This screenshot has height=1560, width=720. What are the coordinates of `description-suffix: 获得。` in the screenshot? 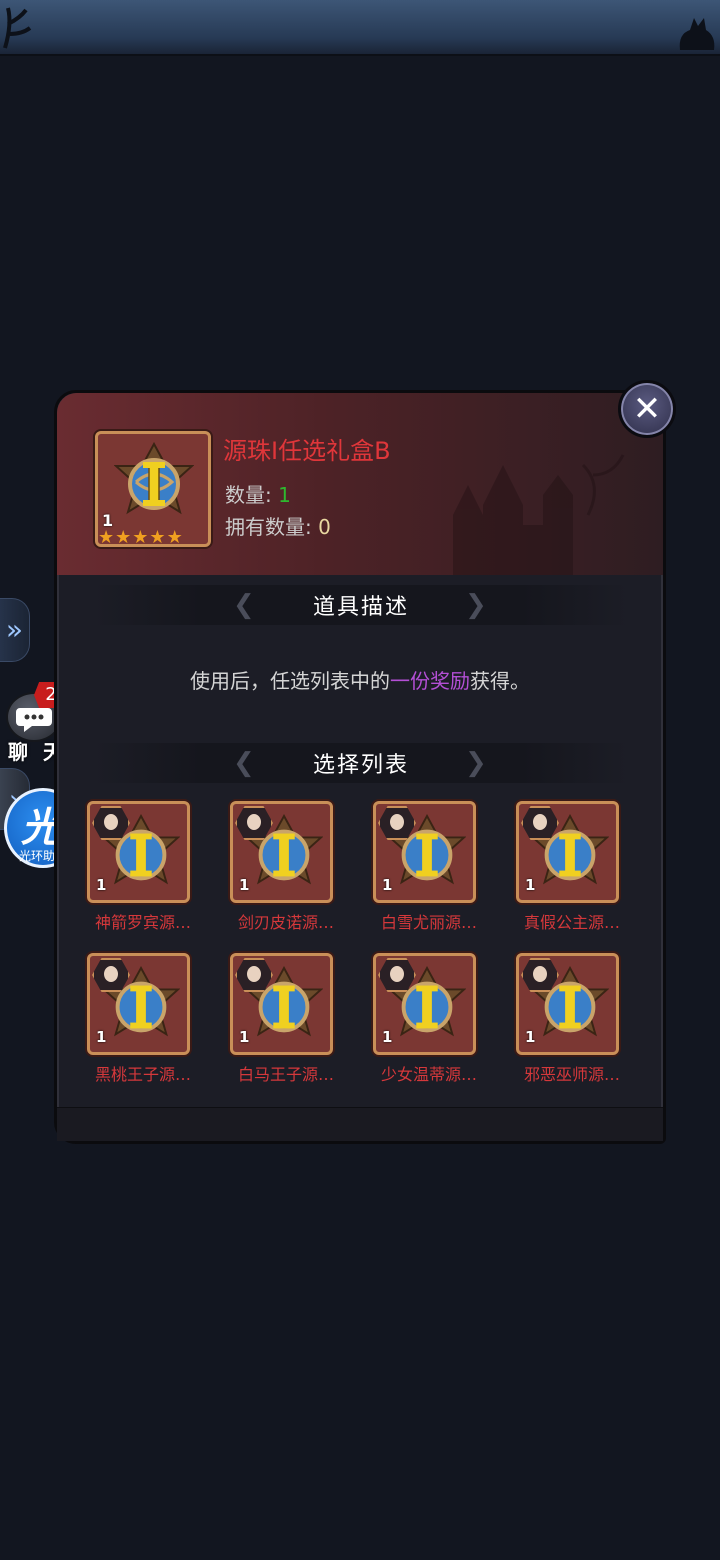 It's located at (500, 681).